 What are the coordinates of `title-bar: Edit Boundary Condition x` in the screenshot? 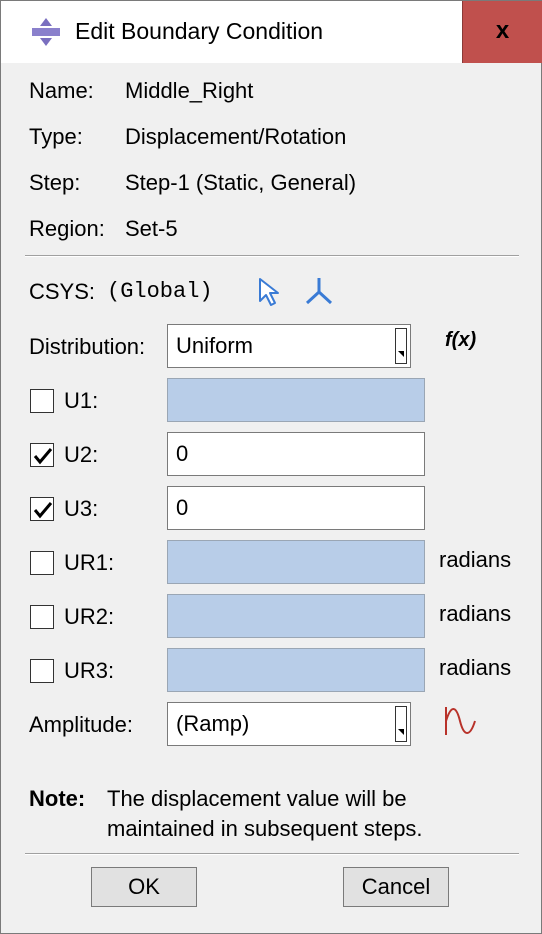 It's located at (271, 32).